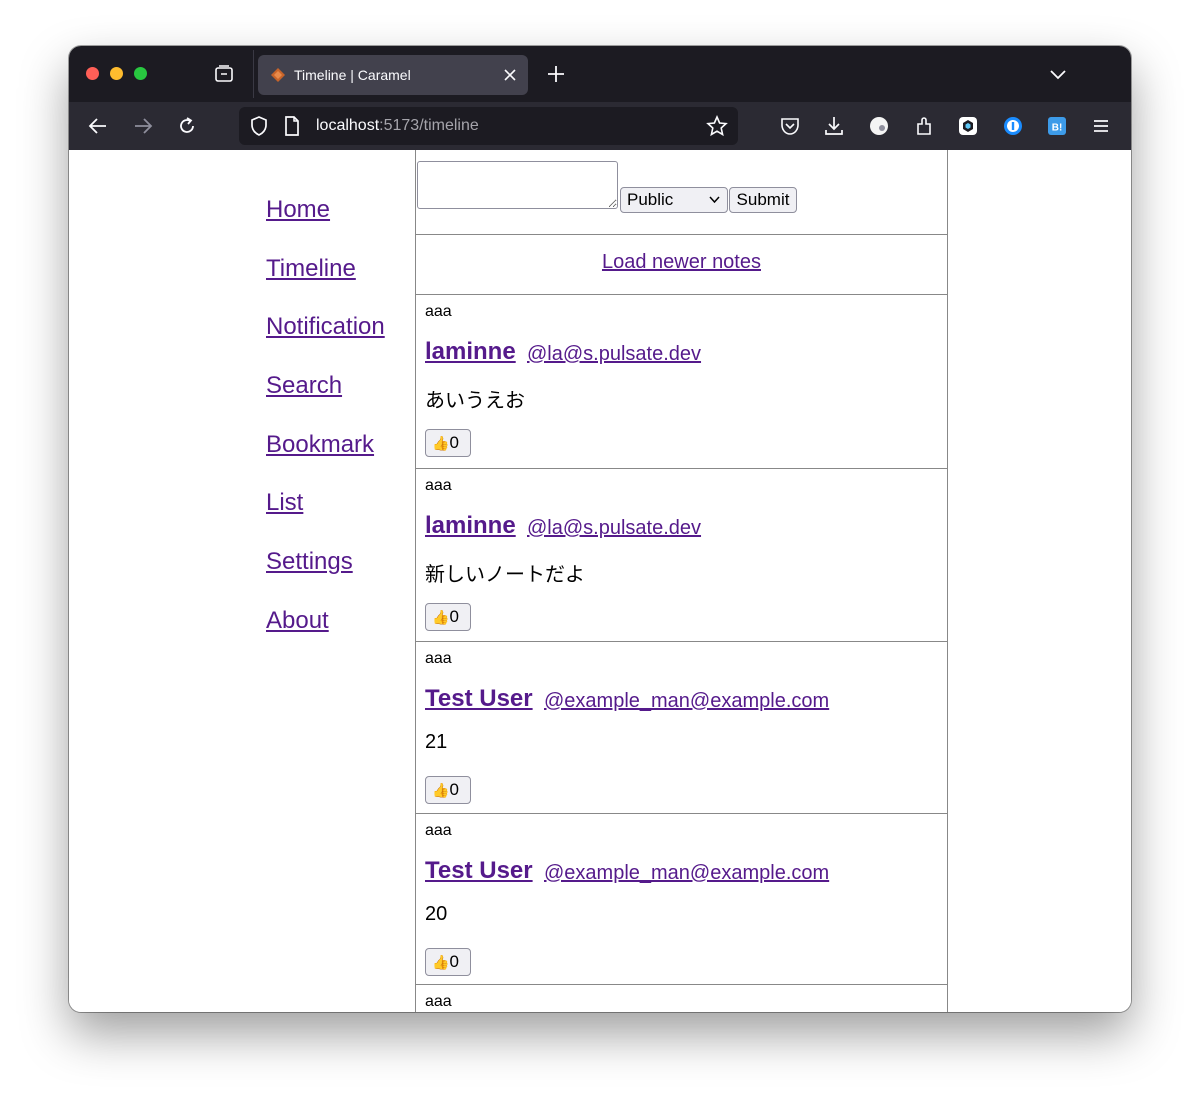 Image resolution: width=1200 pixels, height=1104 pixels. I want to click on note-item: aaa, so click(681, 998).